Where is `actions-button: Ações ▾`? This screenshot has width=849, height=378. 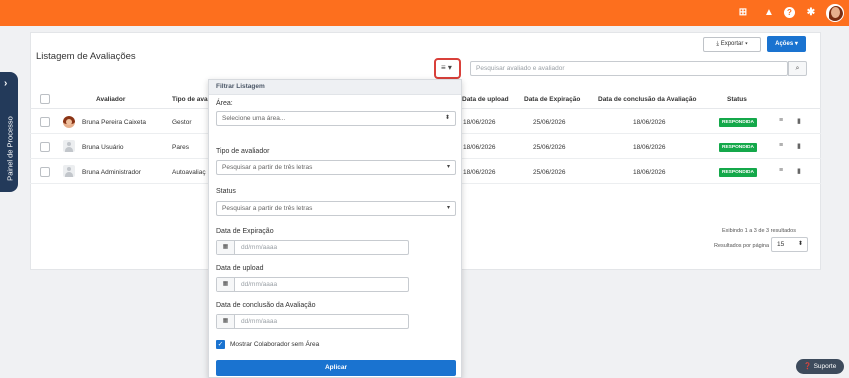
actions-button: Ações ▾ is located at coordinates (786, 44).